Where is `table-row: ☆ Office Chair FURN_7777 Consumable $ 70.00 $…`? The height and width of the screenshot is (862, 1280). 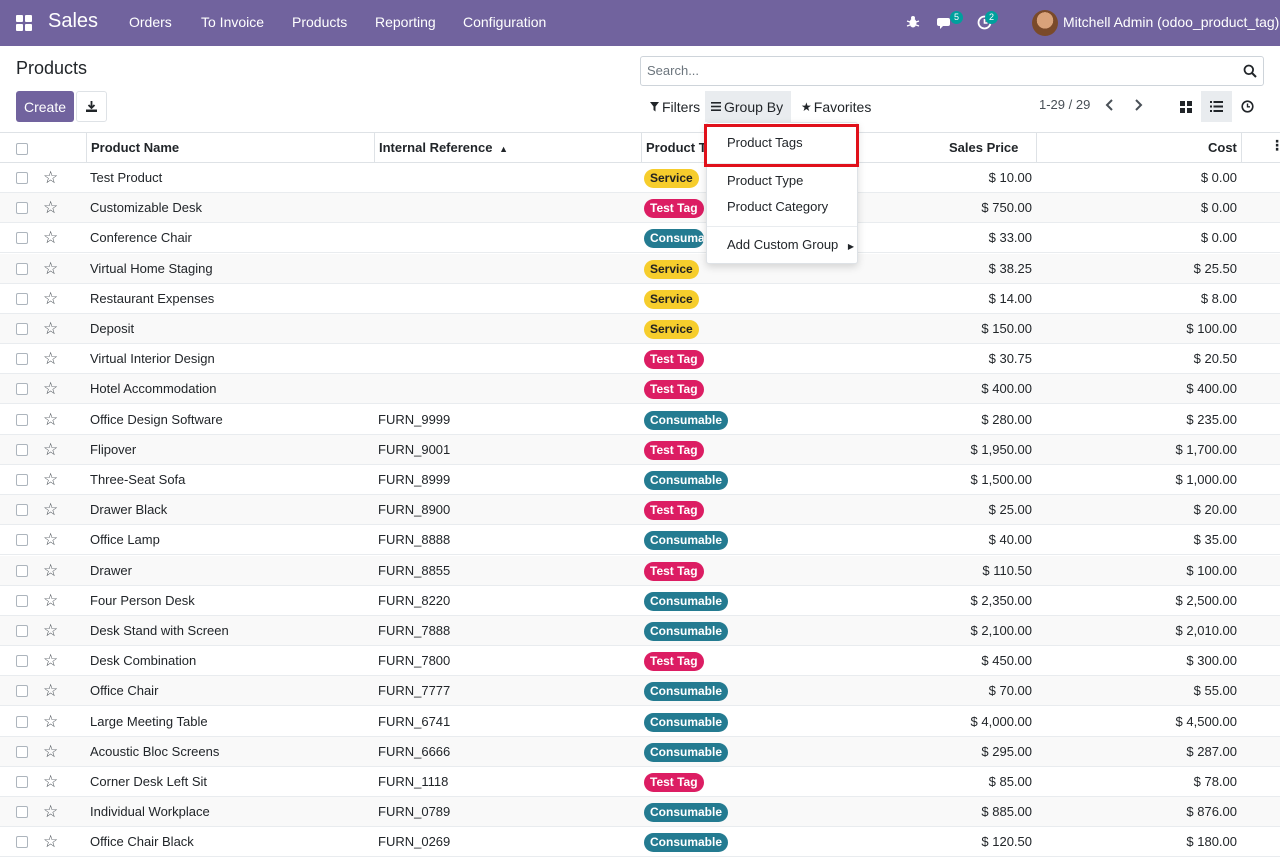 table-row: ☆ Office Chair FURN_7777 Consumable $ 70.00 $… is located at coordinates (640, 691).